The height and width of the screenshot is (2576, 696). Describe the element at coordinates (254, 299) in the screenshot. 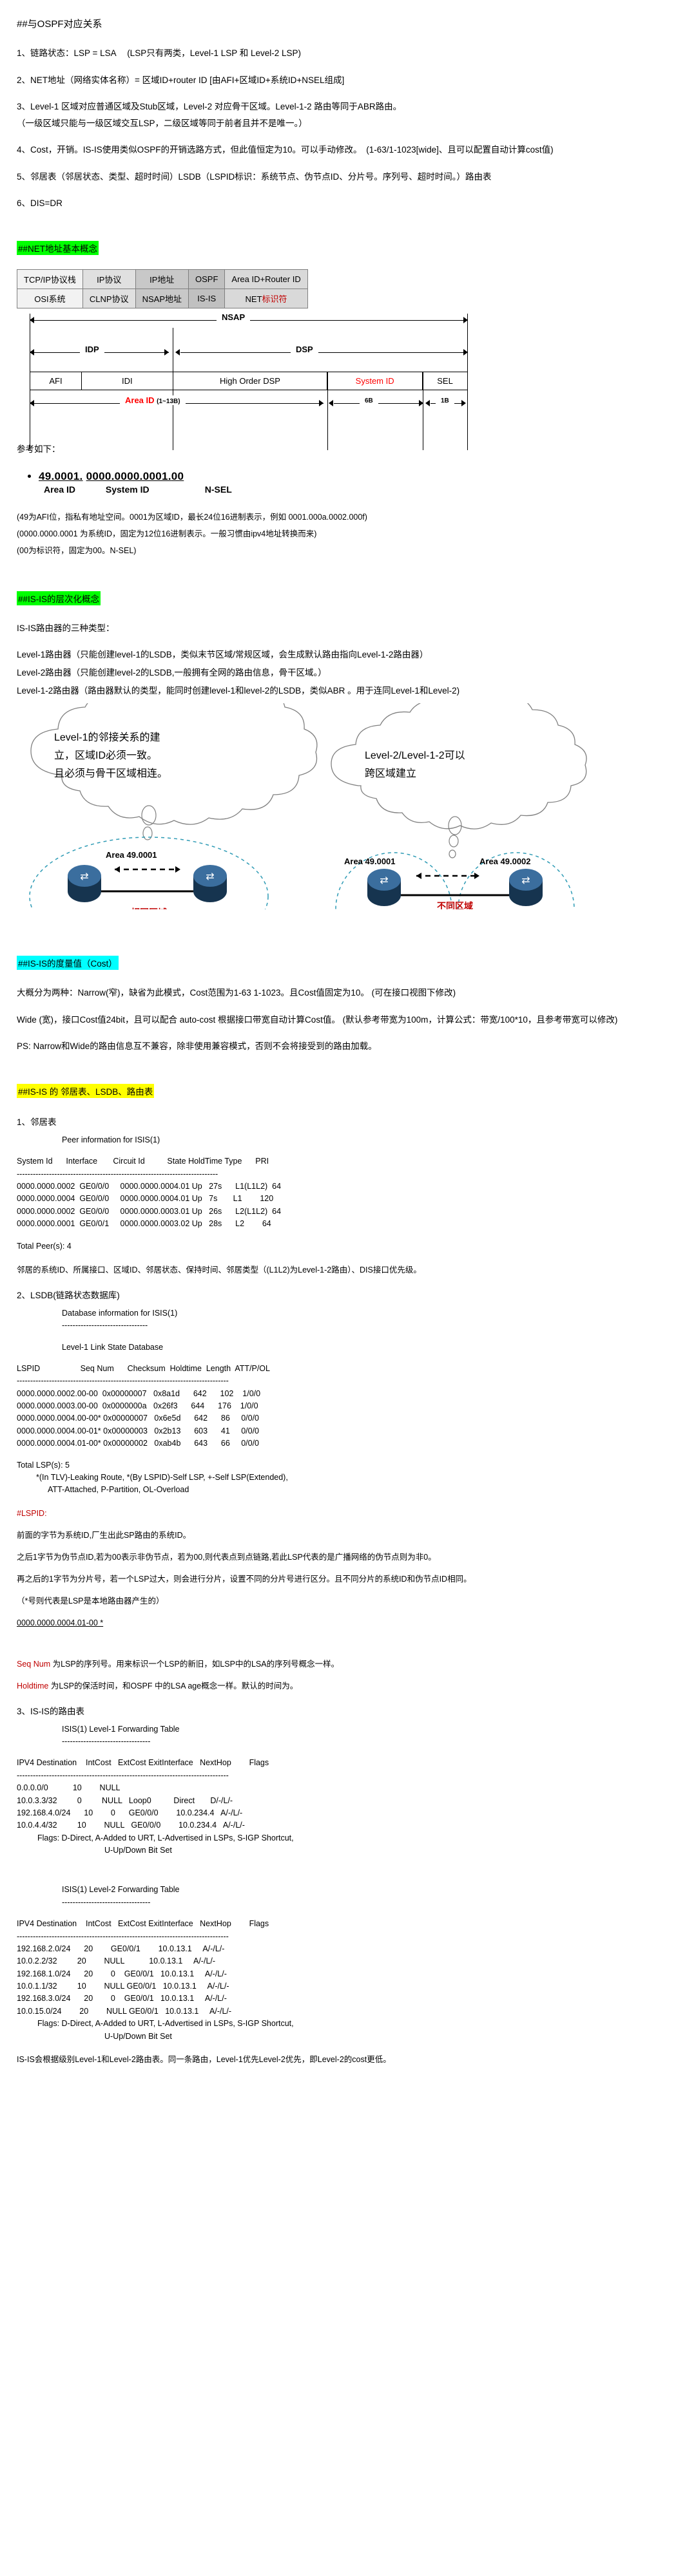

I see `net-prefix: NET` at that location.